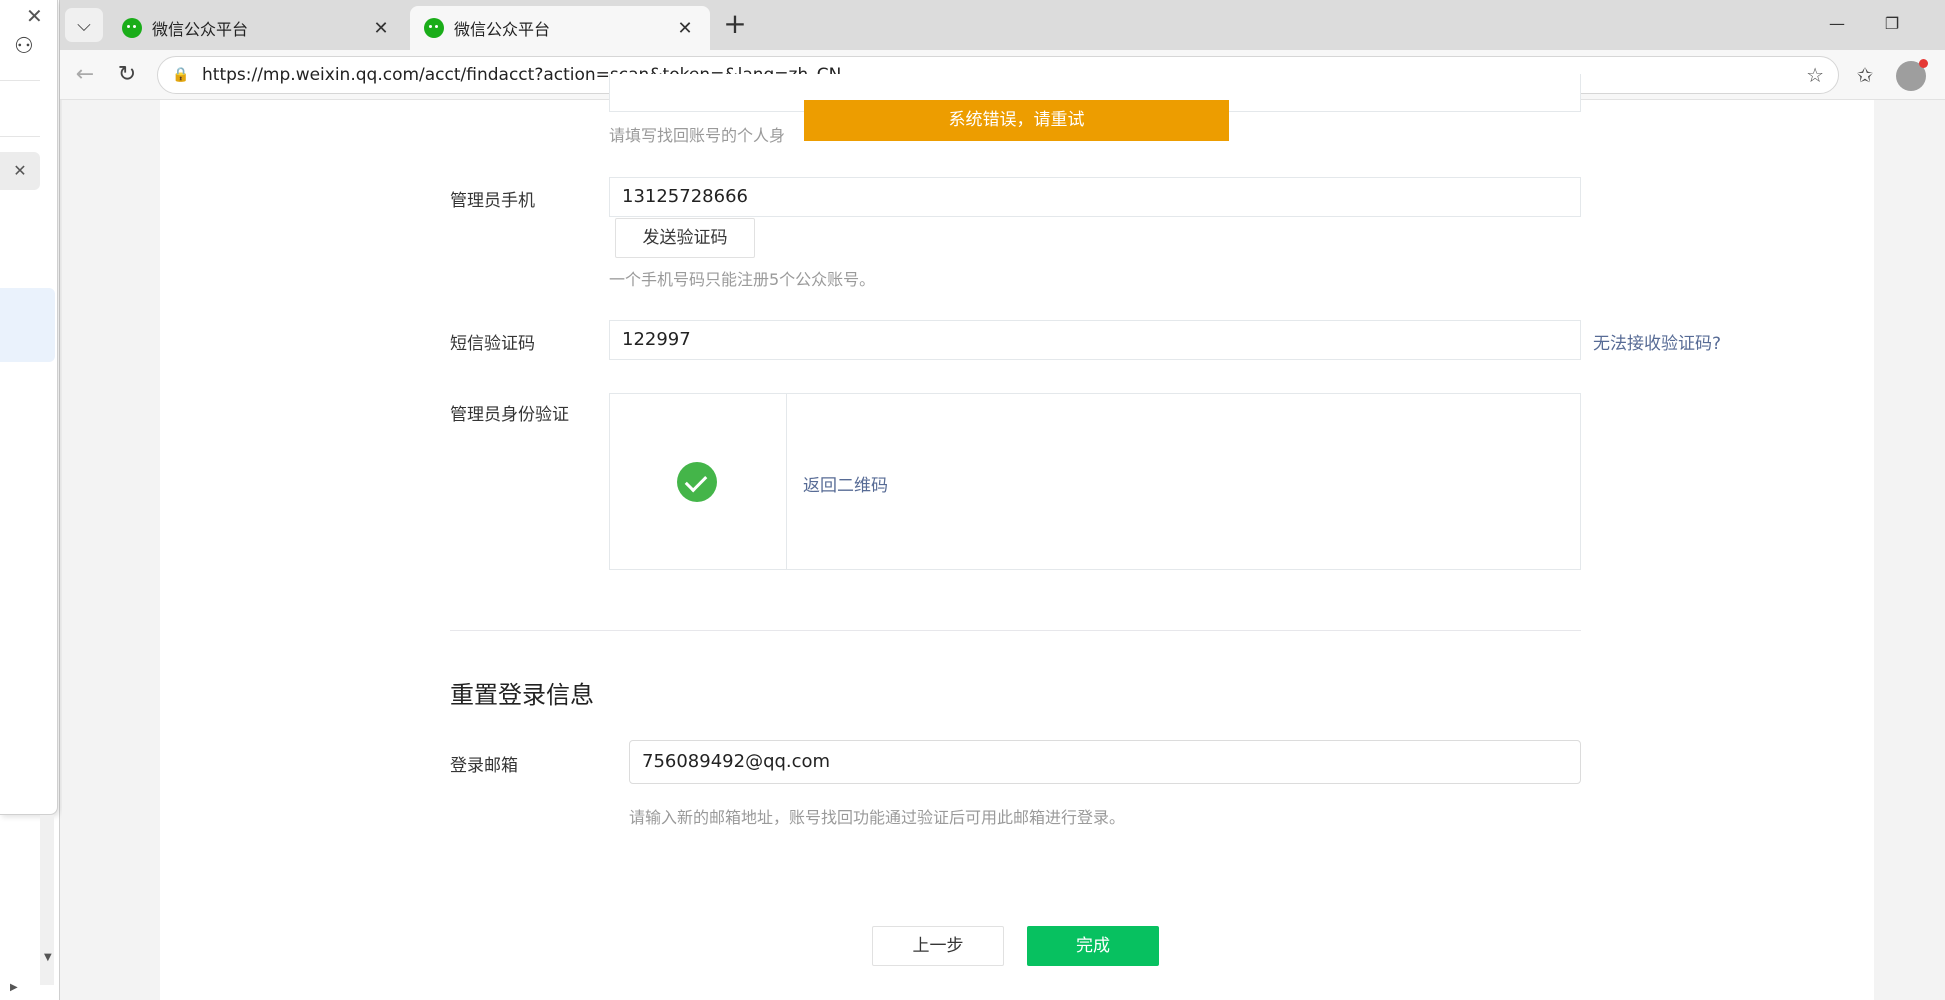 This screenshot has width=1945, height=1000. I want to click on selected-item, so click(27, 325).